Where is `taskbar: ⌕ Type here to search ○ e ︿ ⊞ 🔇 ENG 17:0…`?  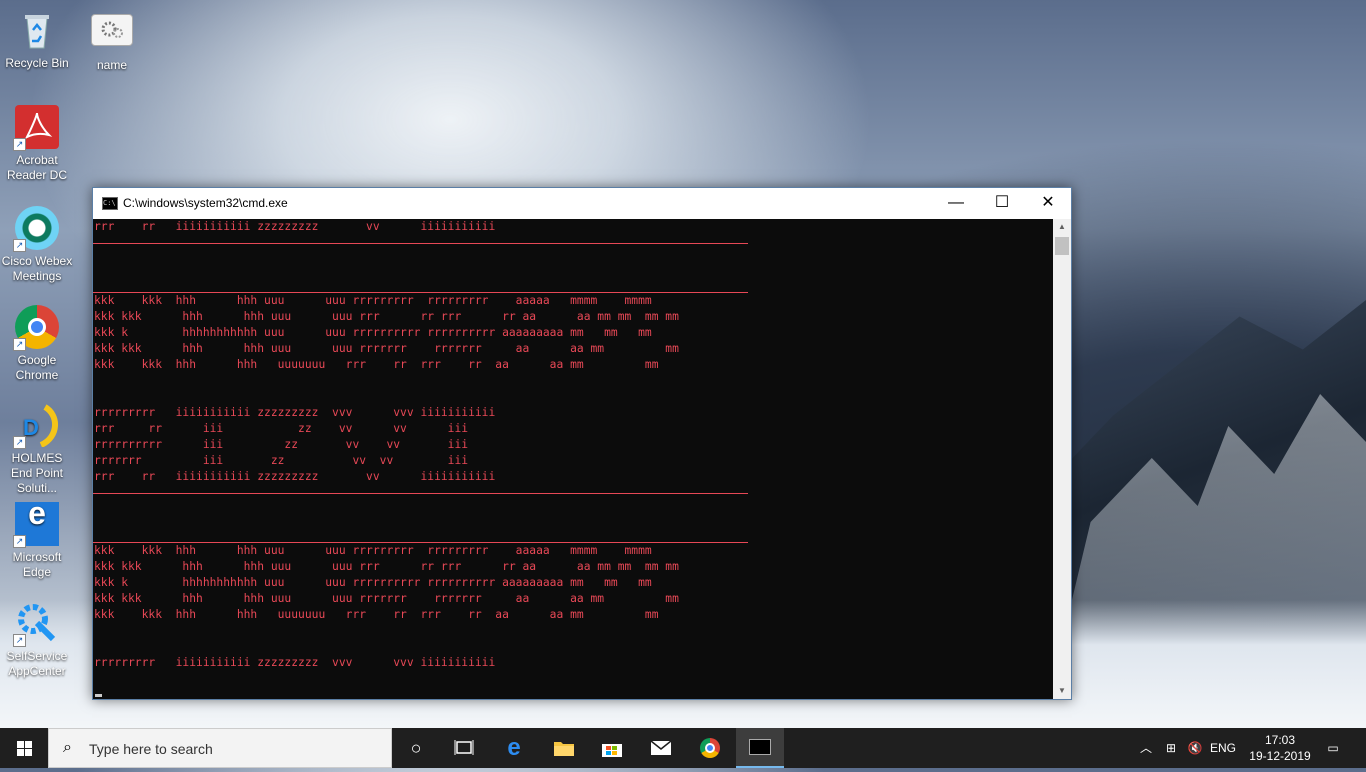
taskbar: ⌕ Type here to search ○ e ︿ ⊞ 🔇 ENG 17:0… is located at coordinates (683, 748).